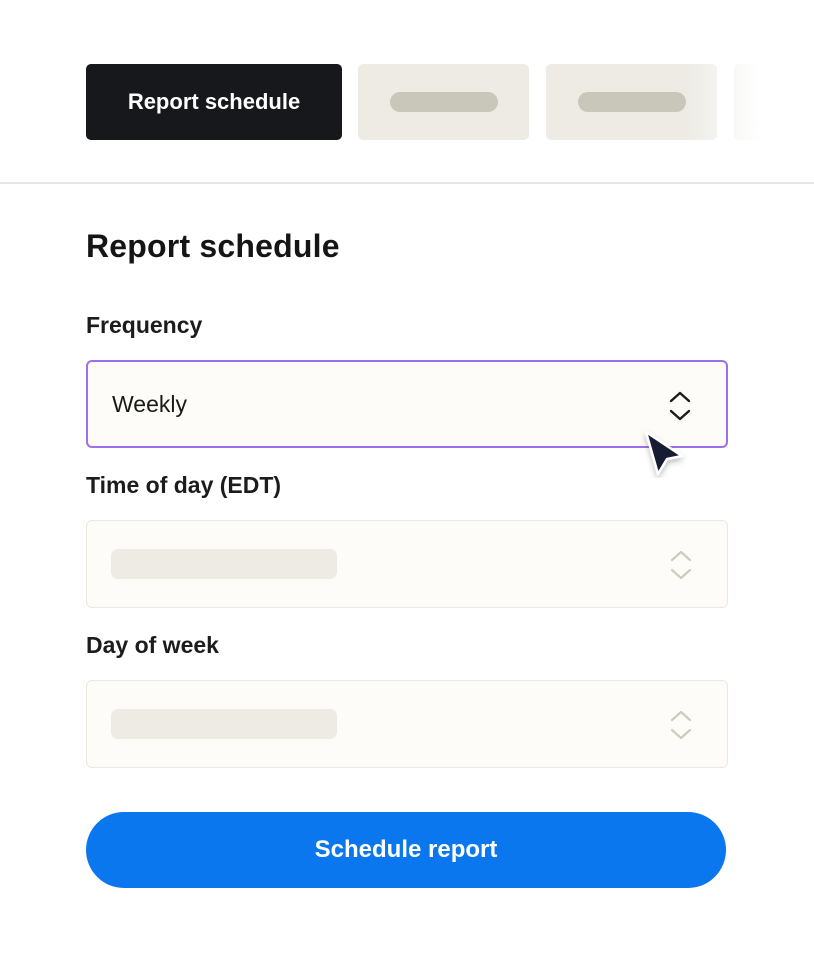 This screenshot has height=972, width=814. What do you see at coordinates (149, 403) in the screenshot?
I see `frequency-value: Weekly` at bounding box center [149, 403].